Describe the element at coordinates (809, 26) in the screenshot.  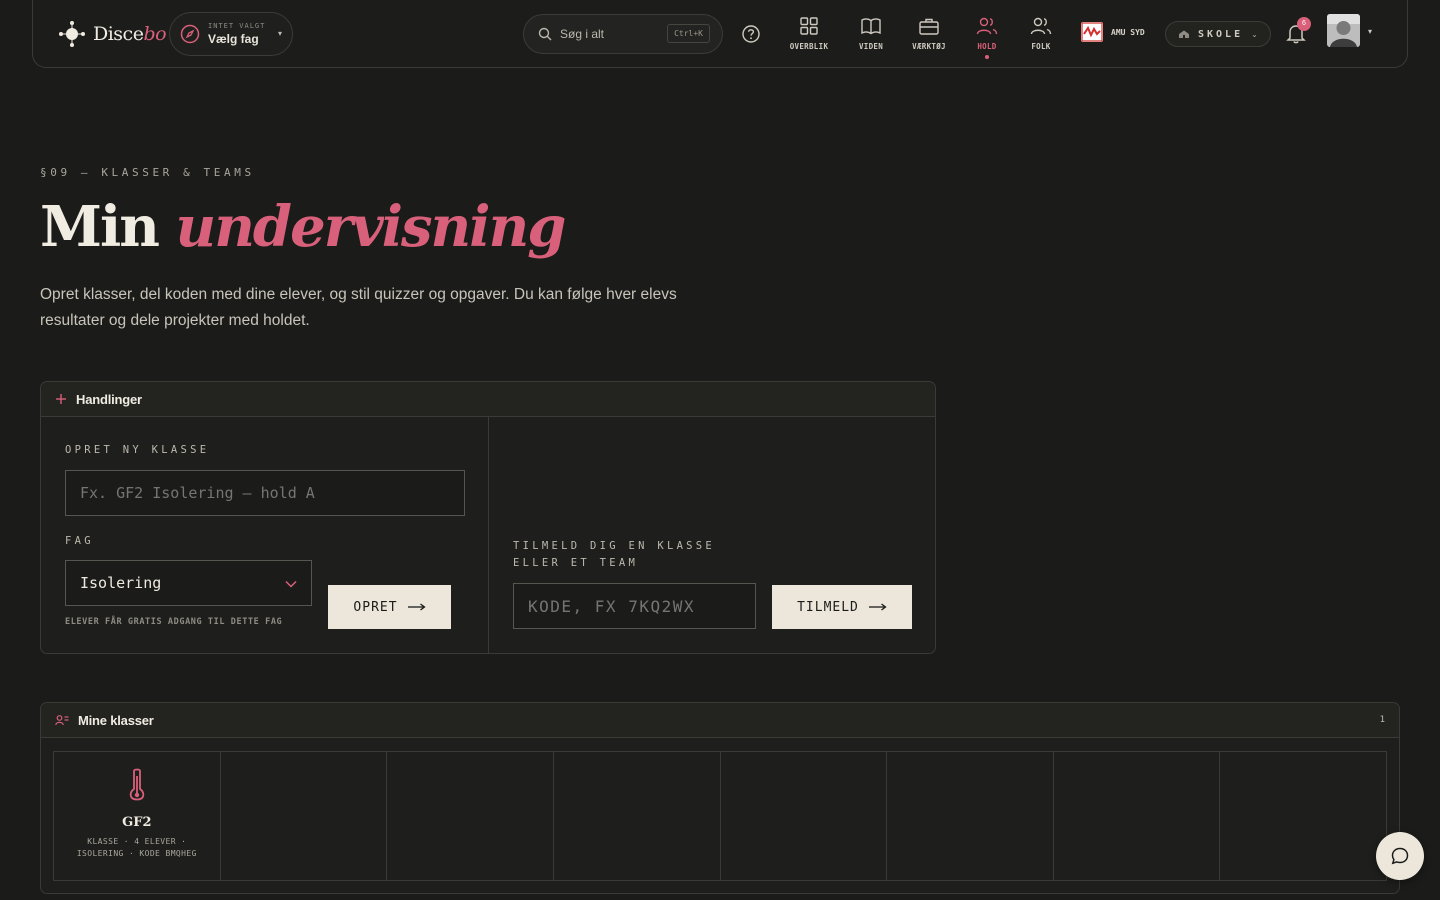
I see `grid-icon` at that location.